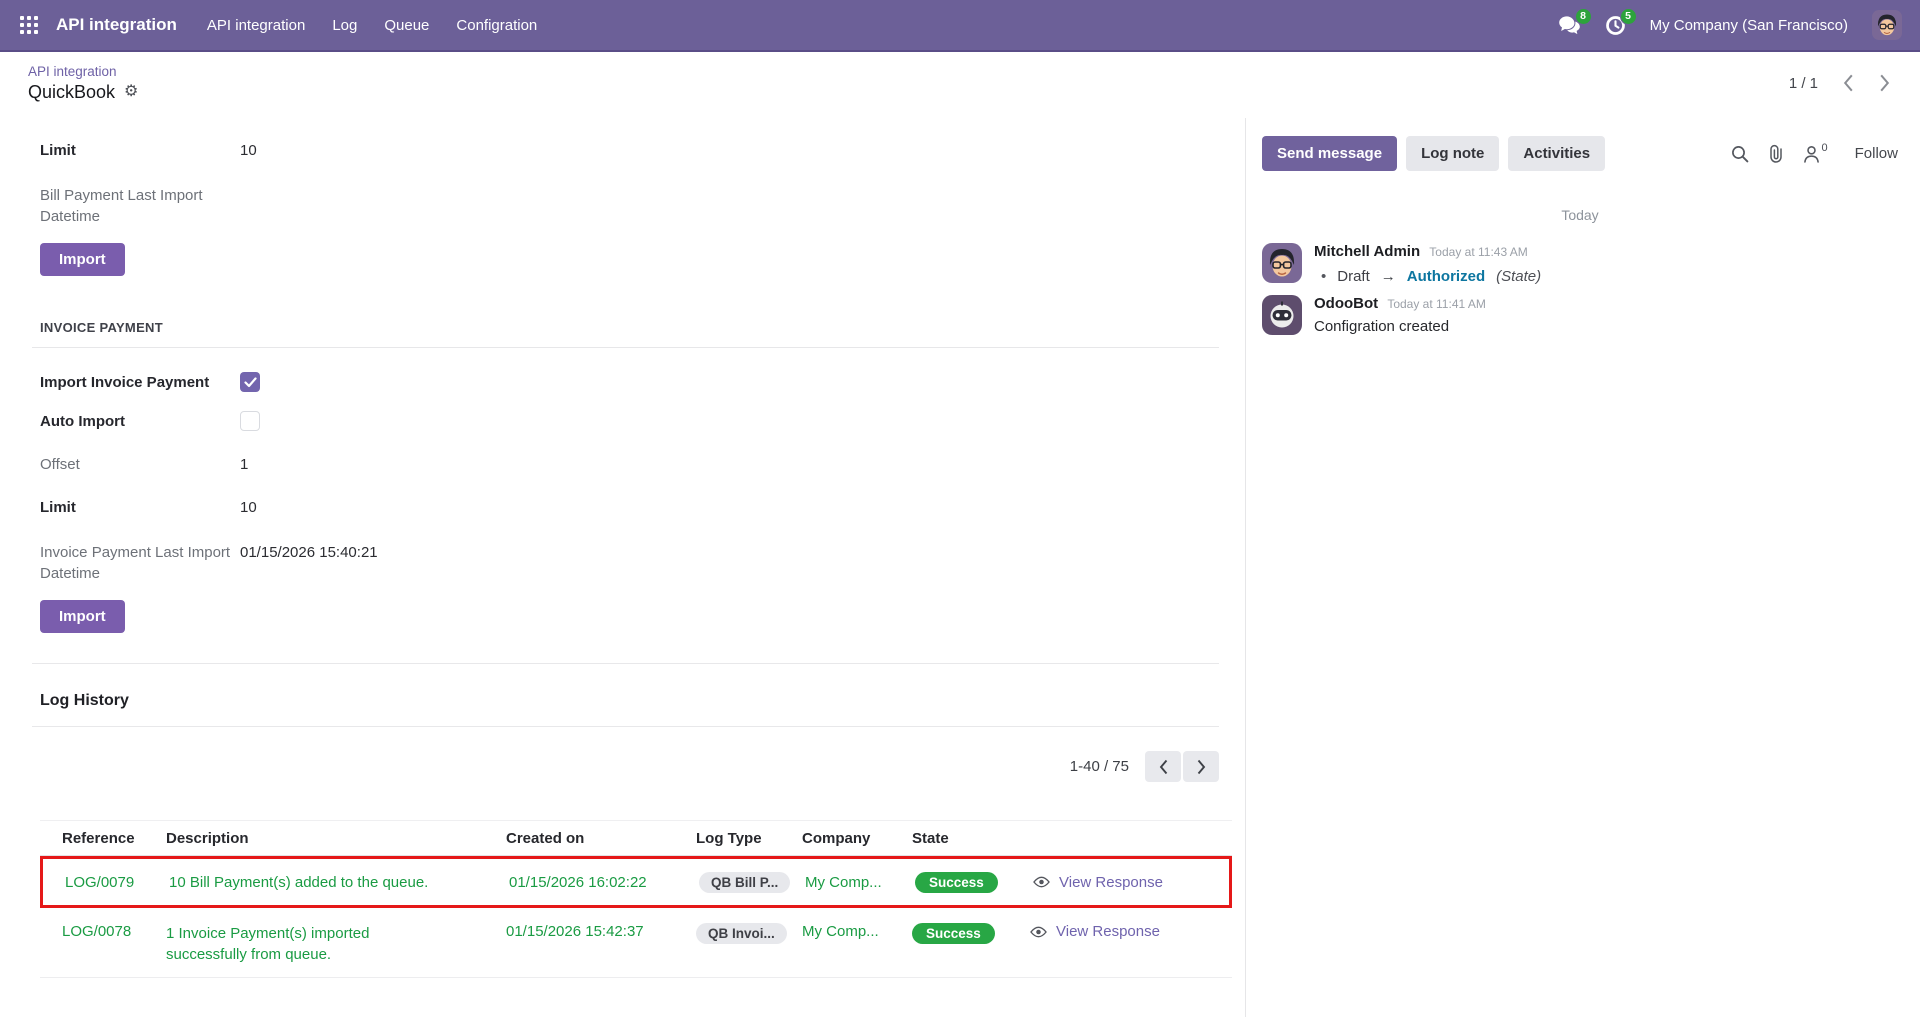 The image size is (1920, 1017). I want to click on chatter-toolbar-icons: 0 Follow, so click(1814, 152).